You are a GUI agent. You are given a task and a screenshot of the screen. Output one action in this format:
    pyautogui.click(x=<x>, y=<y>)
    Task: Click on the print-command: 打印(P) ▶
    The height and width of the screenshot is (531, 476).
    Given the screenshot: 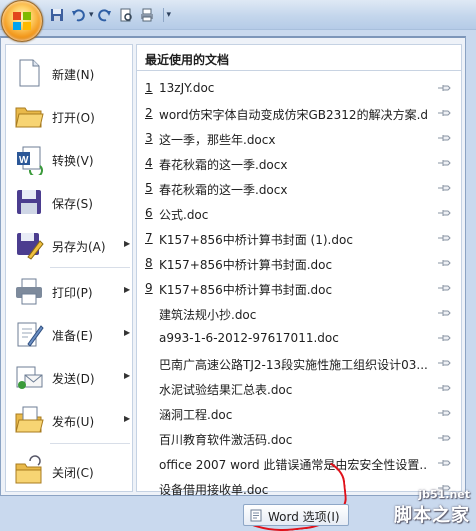 What is the action you would take?
    pyautogui.click(x=69, y=291)
    